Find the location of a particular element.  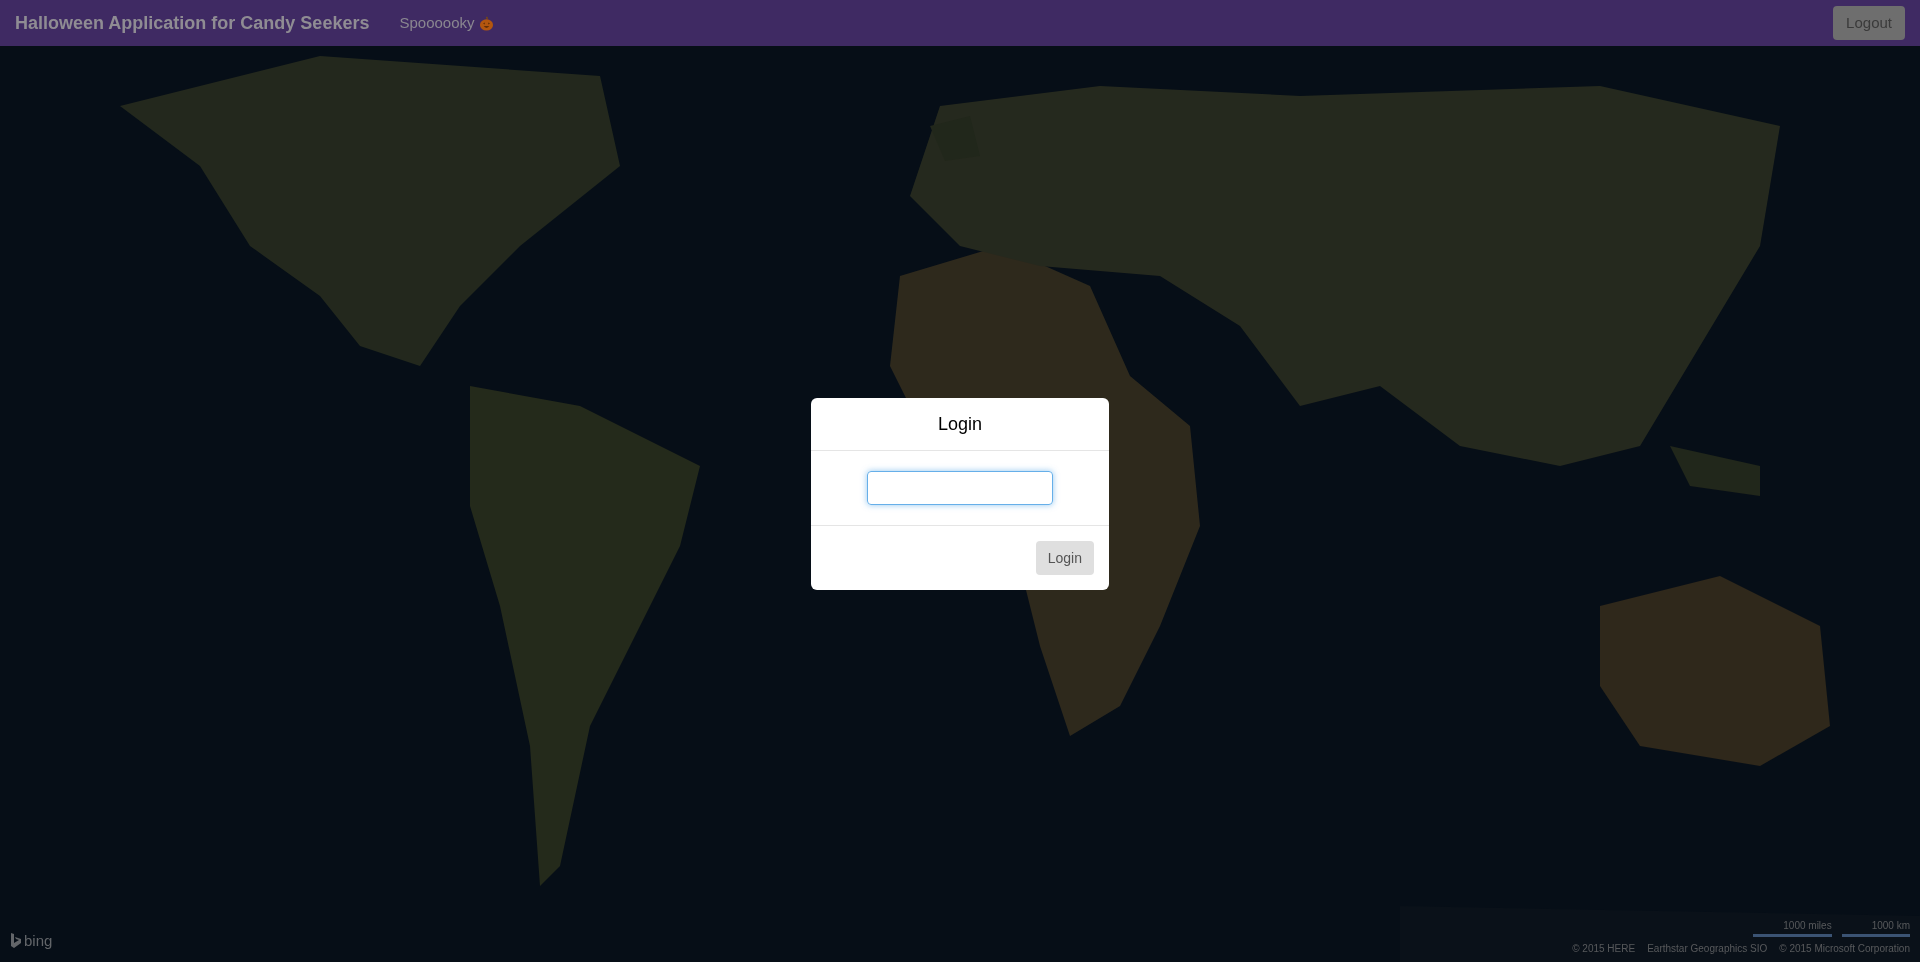

brand-title: Halloween Application for Candy Seekers is located at coordinates (192, 23).